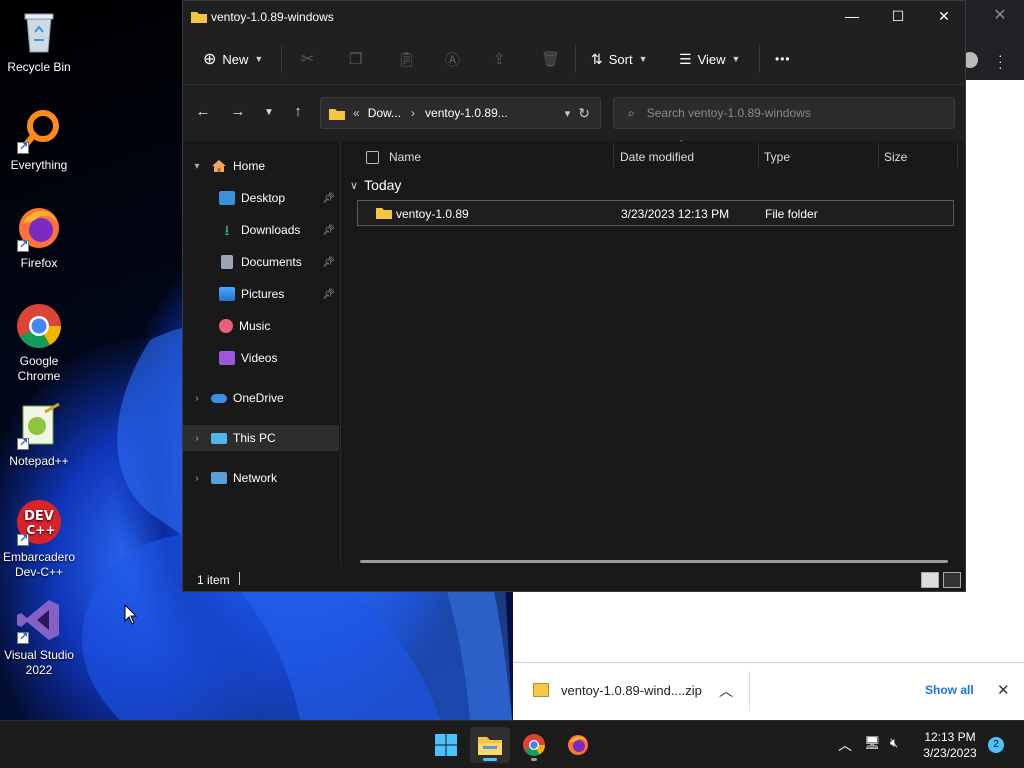 The width and height of the screenshot is (1024, 768). What do you see at coordinates (372, 157) in the screenshot?
I see `select-all-checkbox` at bounding box center [372, 157].